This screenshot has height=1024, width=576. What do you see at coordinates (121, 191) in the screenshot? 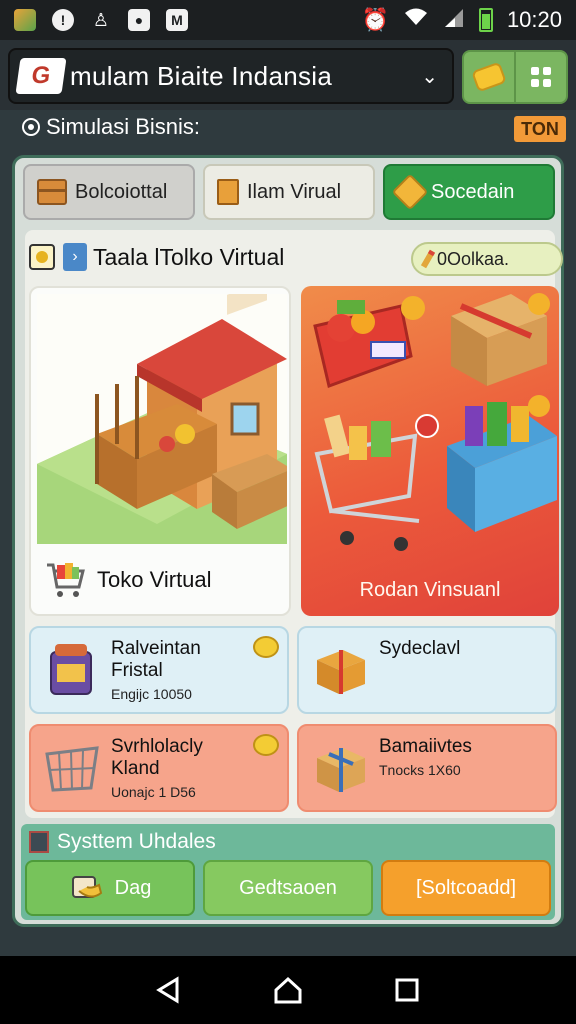
I see `tab-label: Bolcoiottal` at bounding box center [121, 191].